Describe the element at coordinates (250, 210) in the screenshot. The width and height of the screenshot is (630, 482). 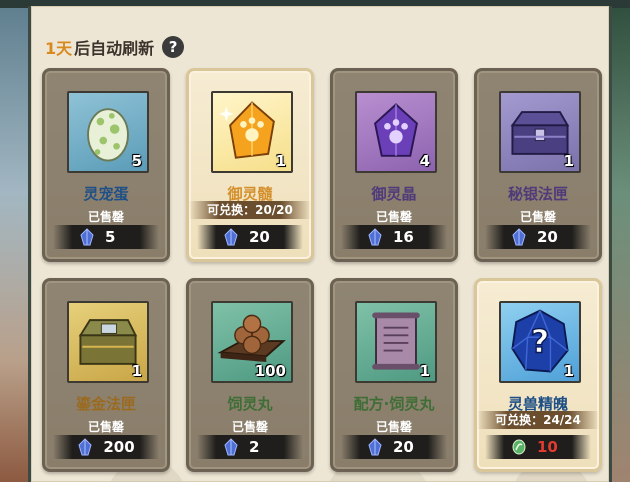
I see `exchange-limit-label: 可兑换：20/20` at that location.